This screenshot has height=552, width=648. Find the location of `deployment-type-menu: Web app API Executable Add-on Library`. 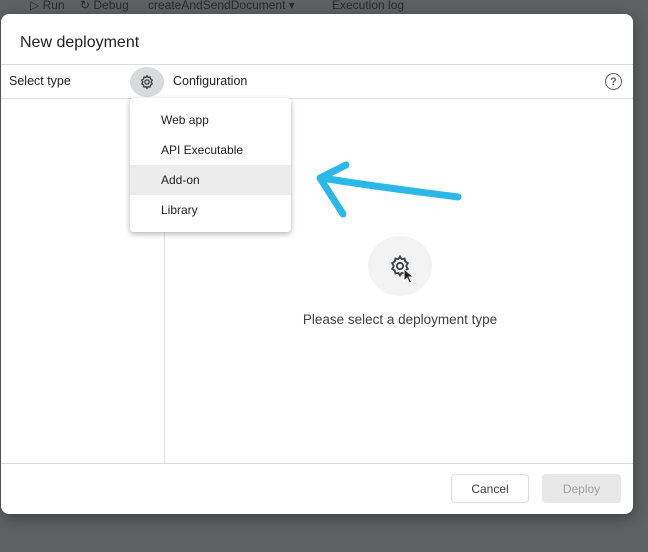

deployment-type-menu: Web app API Executable Add-on Library is located at coordinates (210, 165).